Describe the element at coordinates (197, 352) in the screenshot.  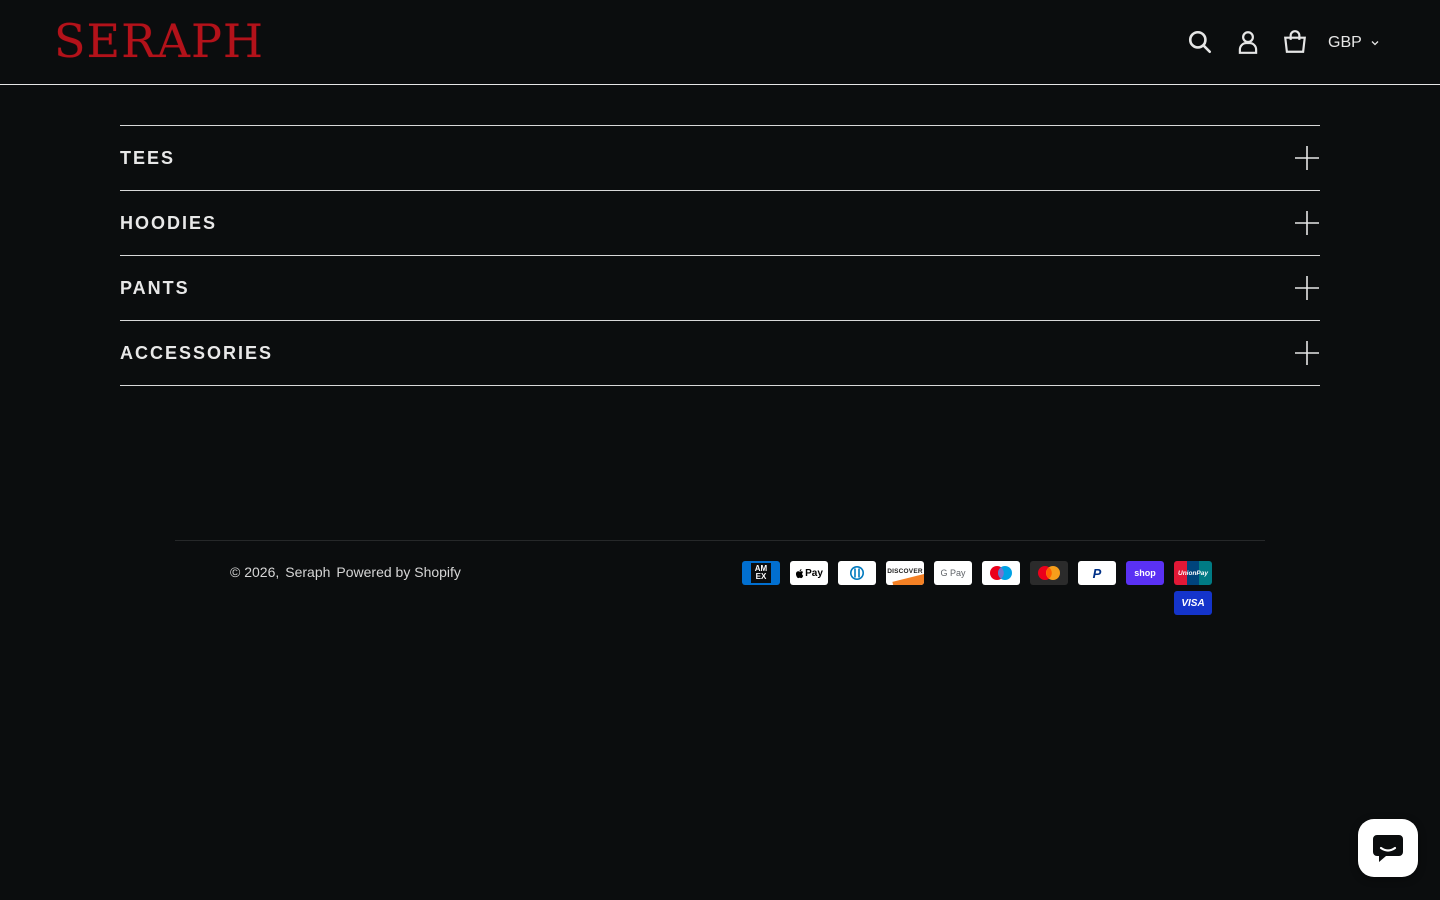
I see `accordion-label: ACCESSORIES` at that location.